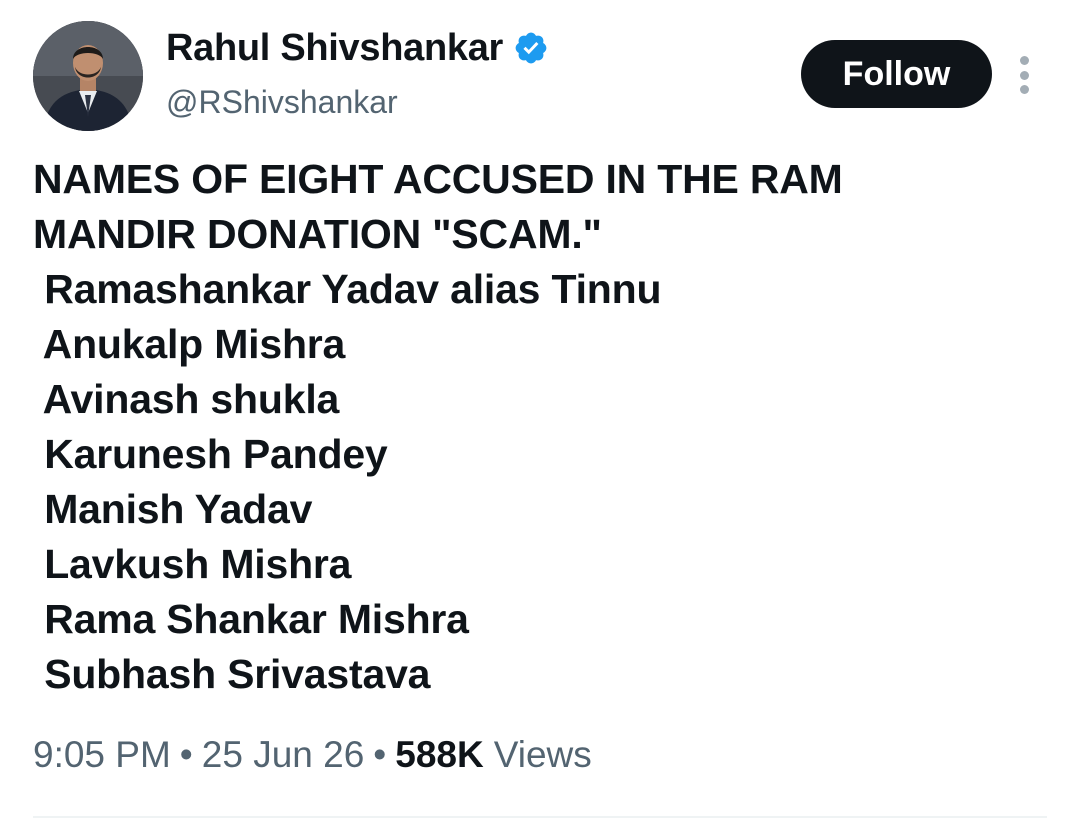  I want to click on author-handle: @RShivshankar, so click(282, 102).